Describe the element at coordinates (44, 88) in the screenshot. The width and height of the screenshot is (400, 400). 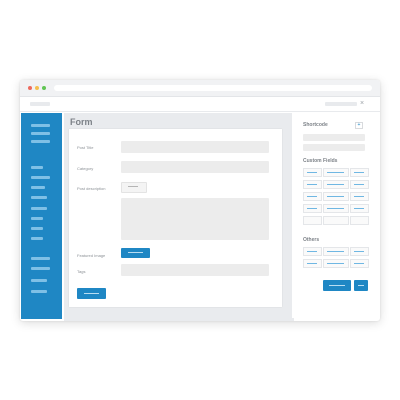
I see `maximize-window-dot` at that location.